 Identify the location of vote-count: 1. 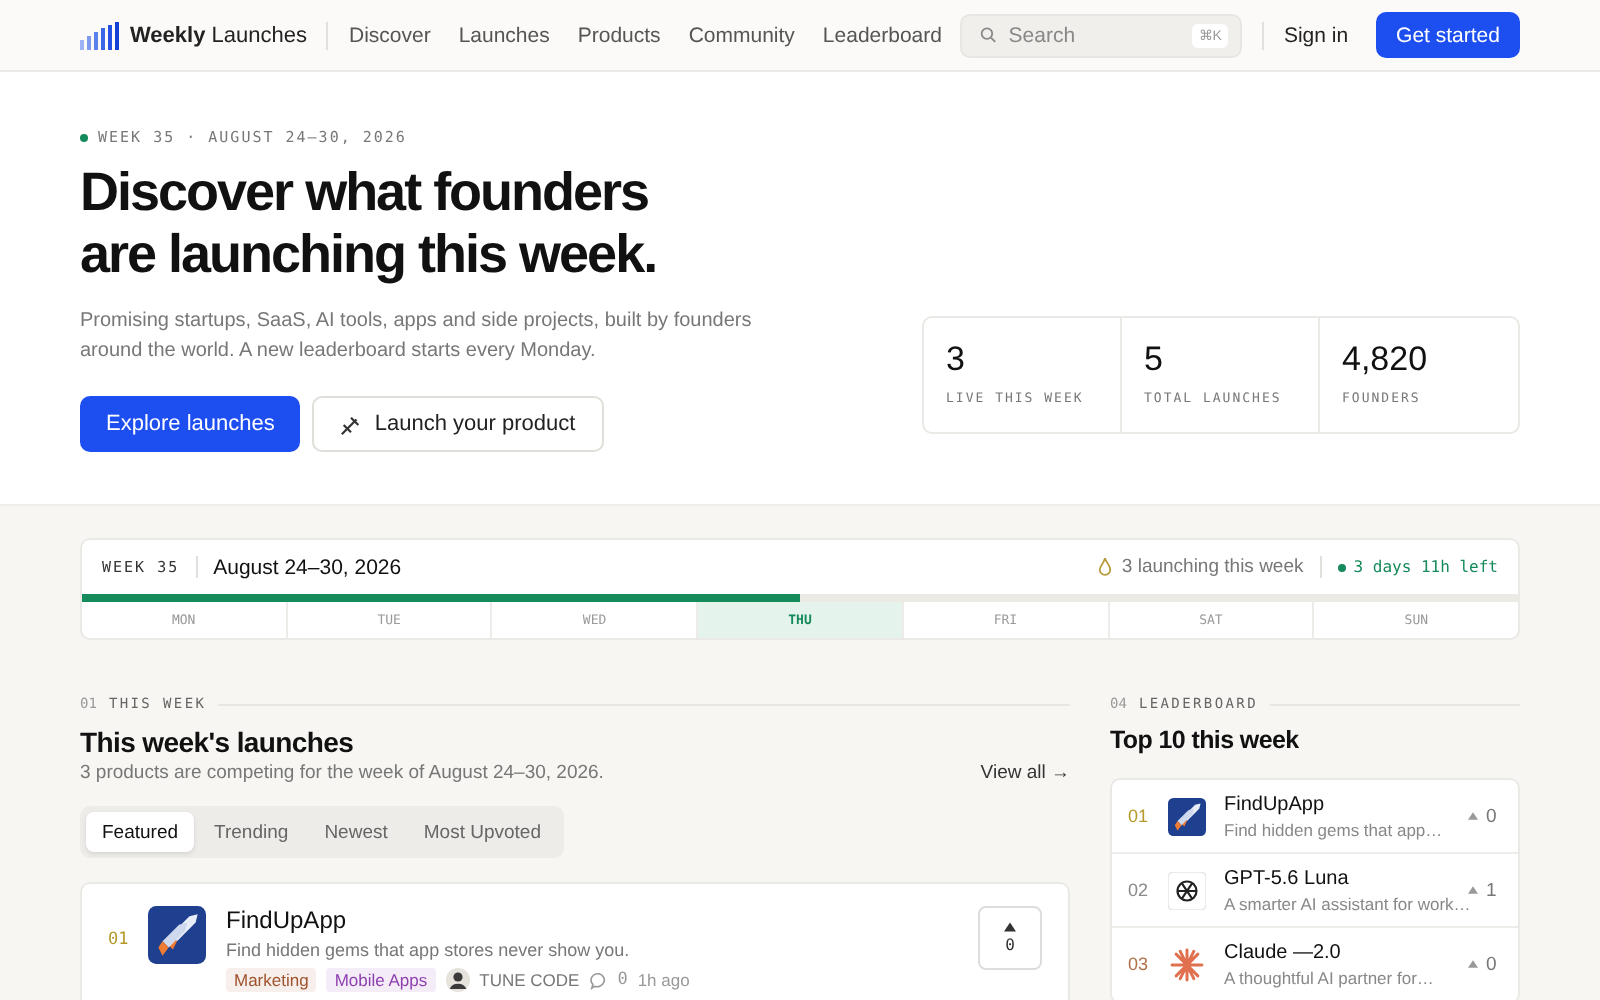
(1492, 890).